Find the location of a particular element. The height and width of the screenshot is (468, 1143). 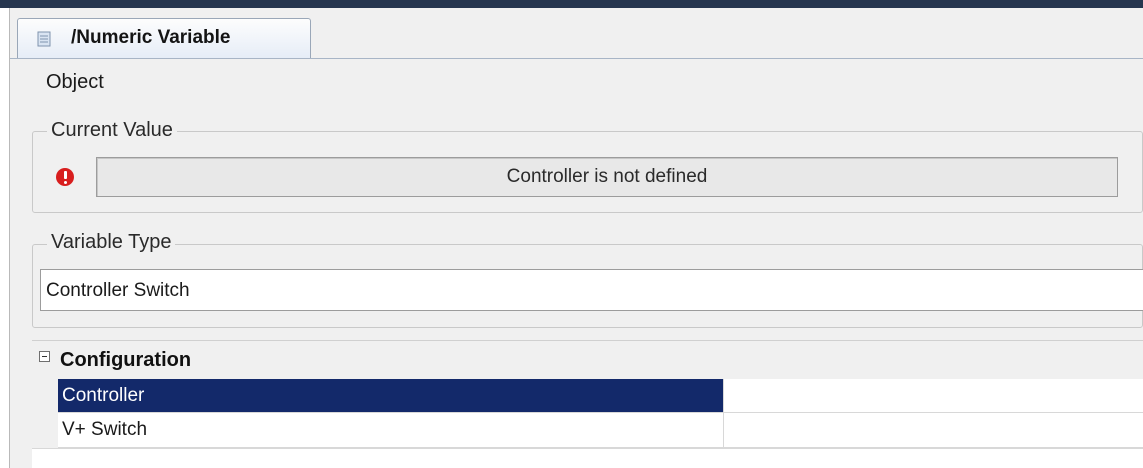

grid-row-v-switch: V+ Switch is located at coordinates (600, 430).